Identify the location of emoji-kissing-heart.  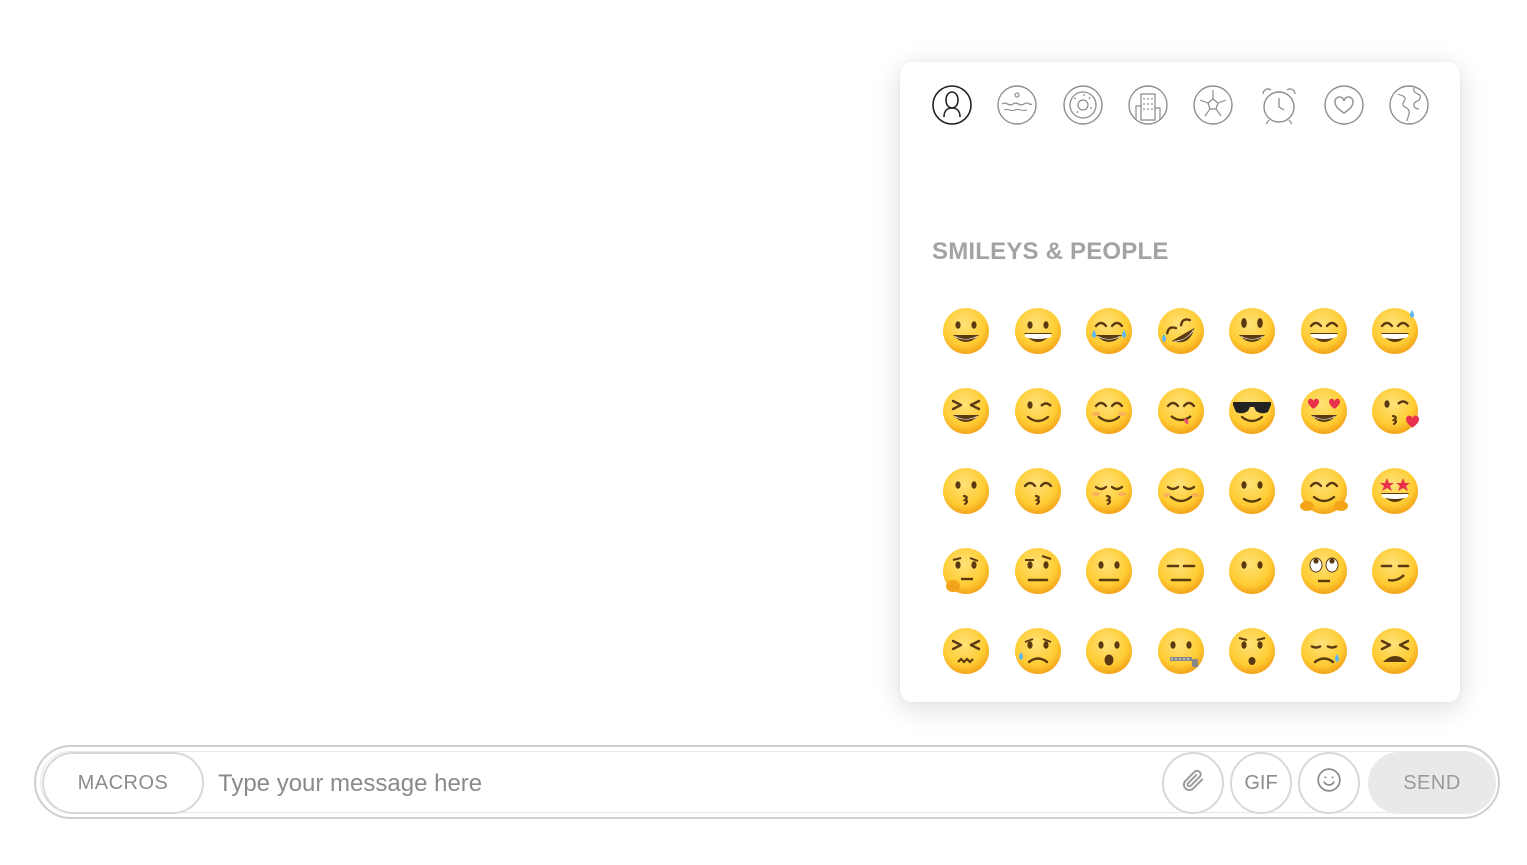
(1395, 411).